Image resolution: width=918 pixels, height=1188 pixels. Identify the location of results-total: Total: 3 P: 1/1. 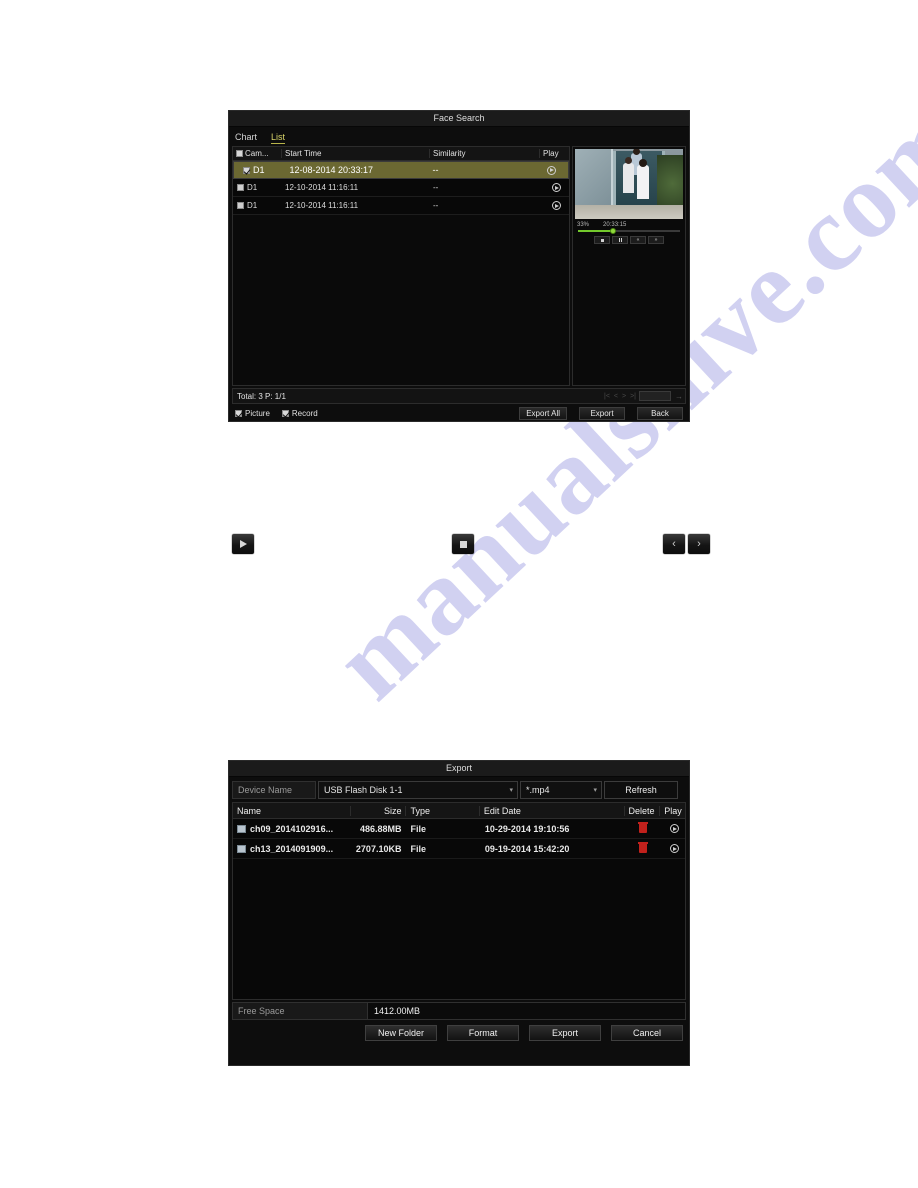
(261, 396).